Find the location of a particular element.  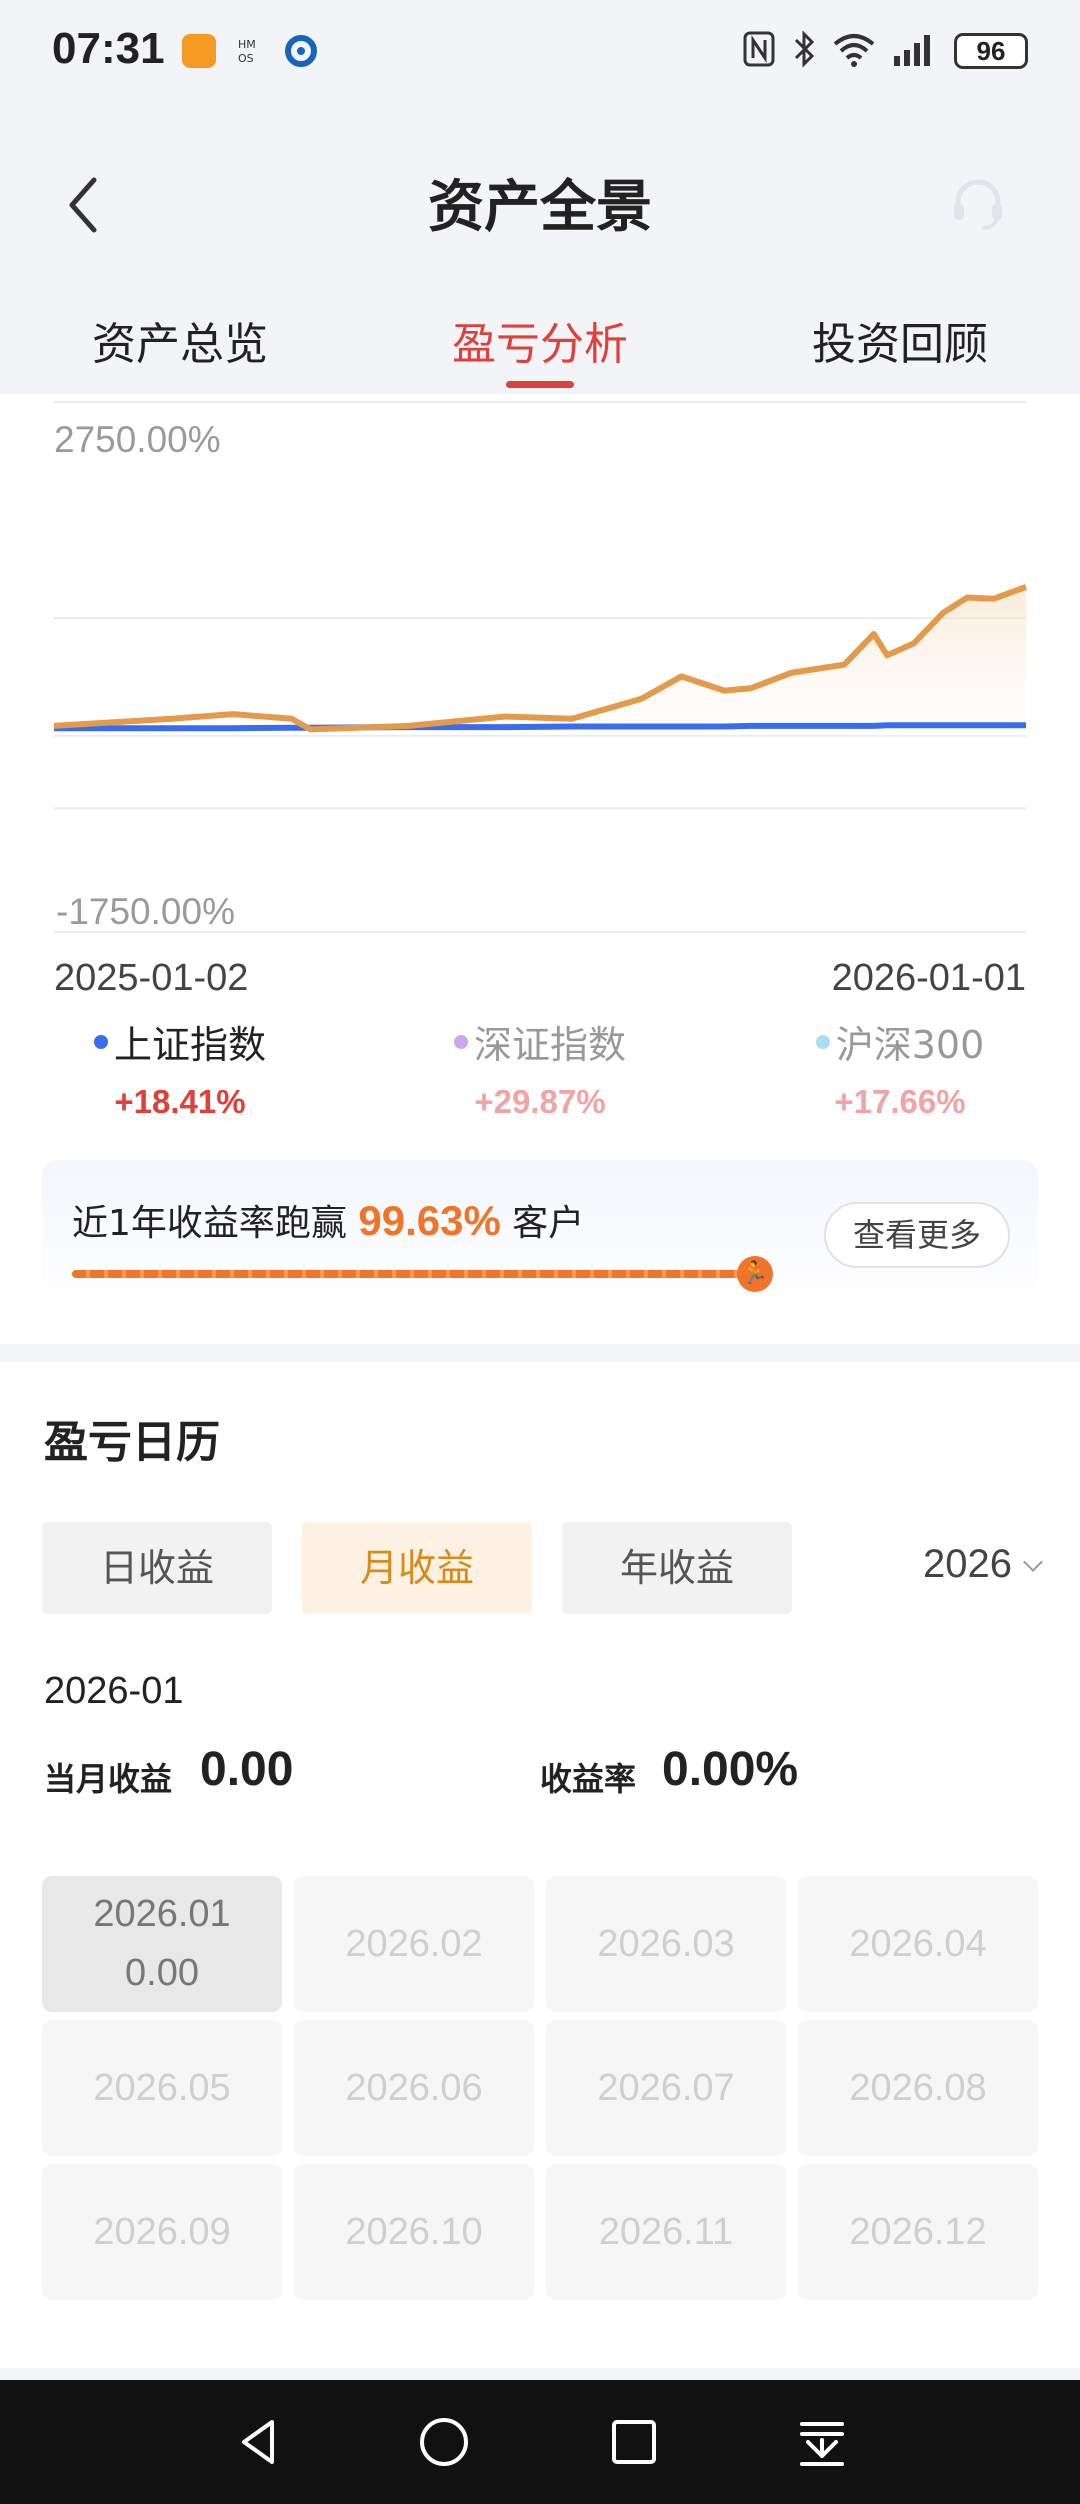

x-tick-label-start: 2025-01-02 is located at coordinates (151, 975).